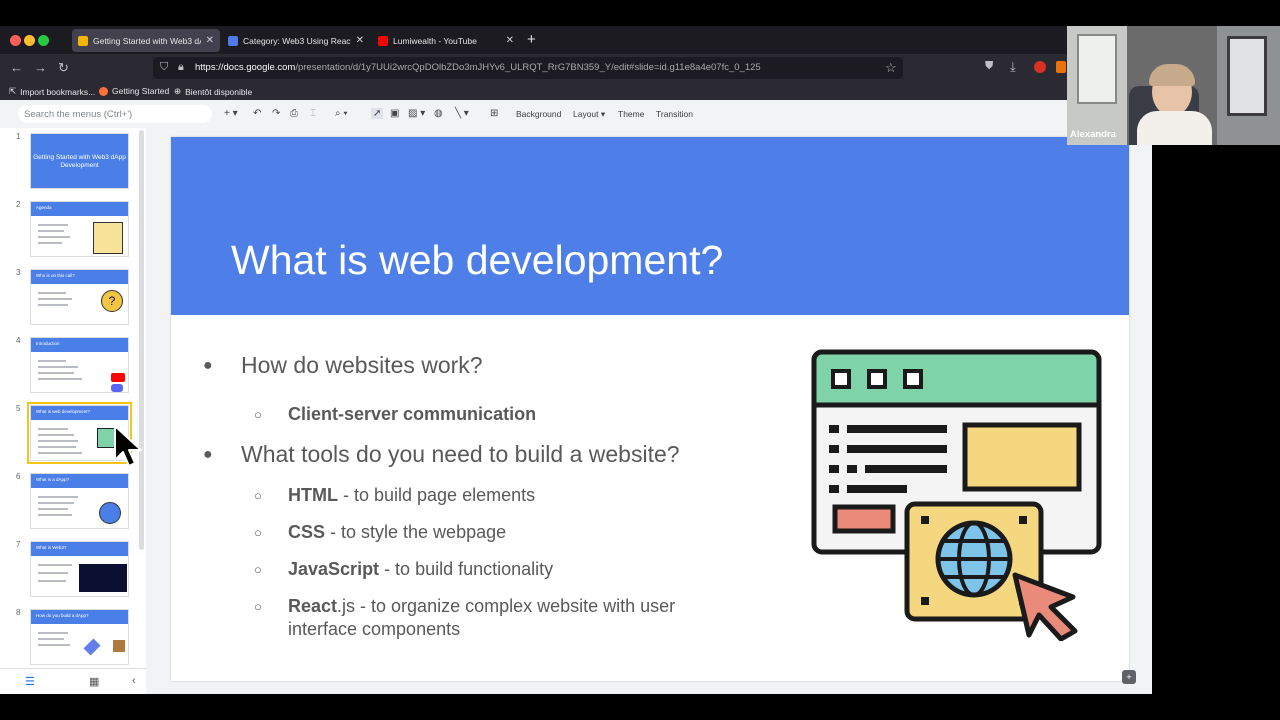  Describe the element at coordinates (79, 297) in the screenshot. I see `slide-thumb-3: Who is on this call? ?` at that location.